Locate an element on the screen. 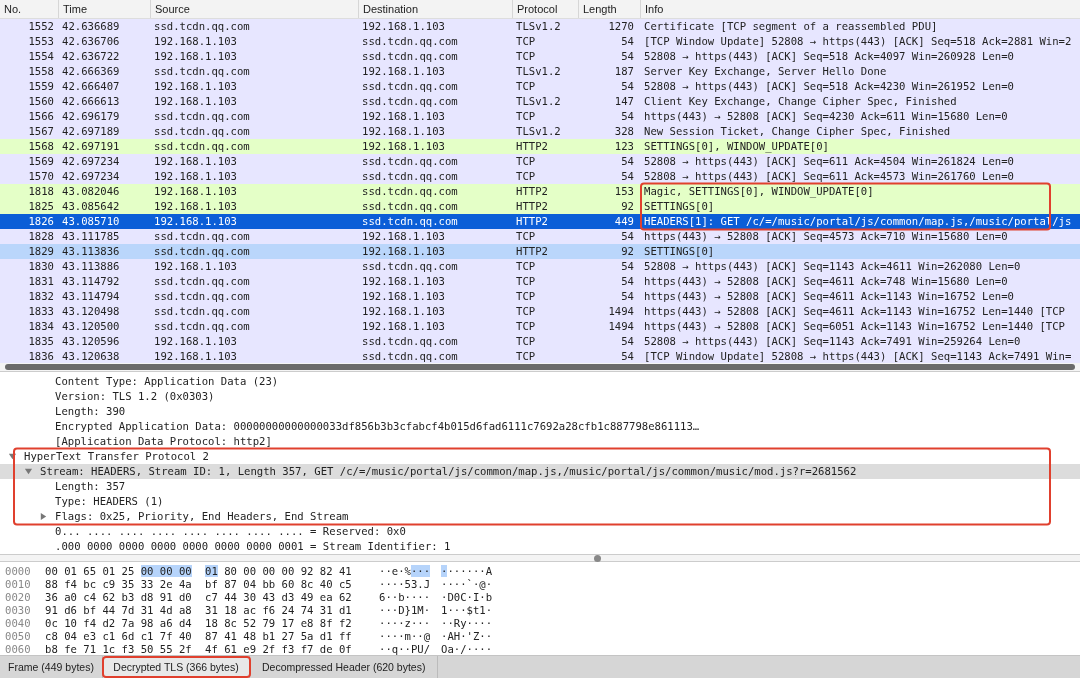 The height and width of the screenshot is (678, 1080). ascii-bytes: ·AH·'Z·· is located at coordinates (467, 636).